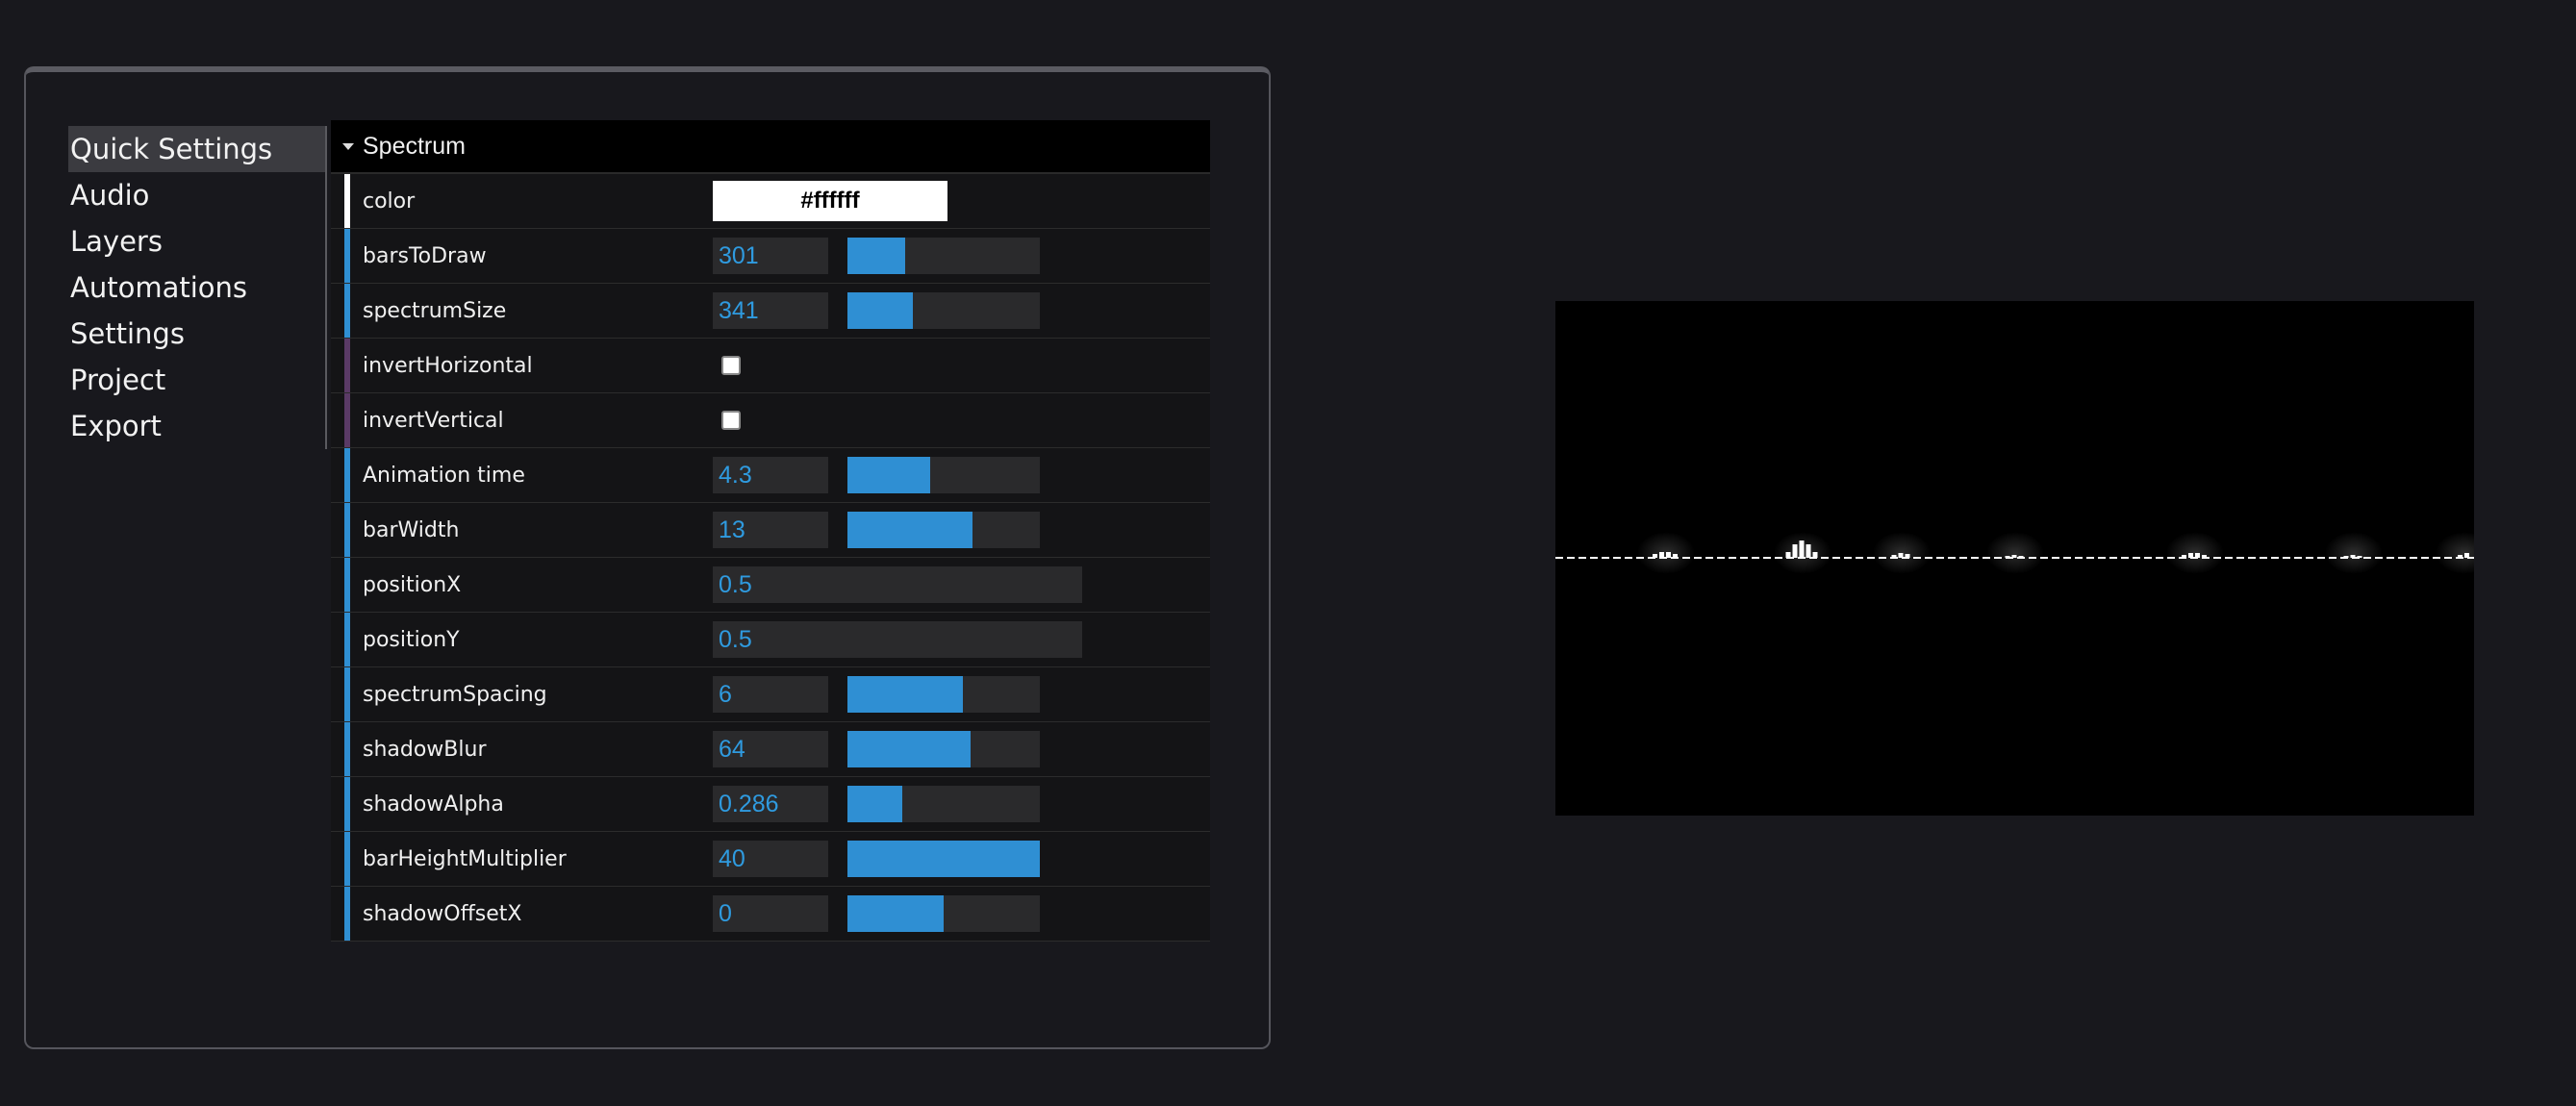 Image resolution: width=2576 pixels, height=1106 pixels. Describe the element at coordinates (197, 149) in the screenshot. I see `sidebar-item-quick-settings: Quick Settings` at that location.